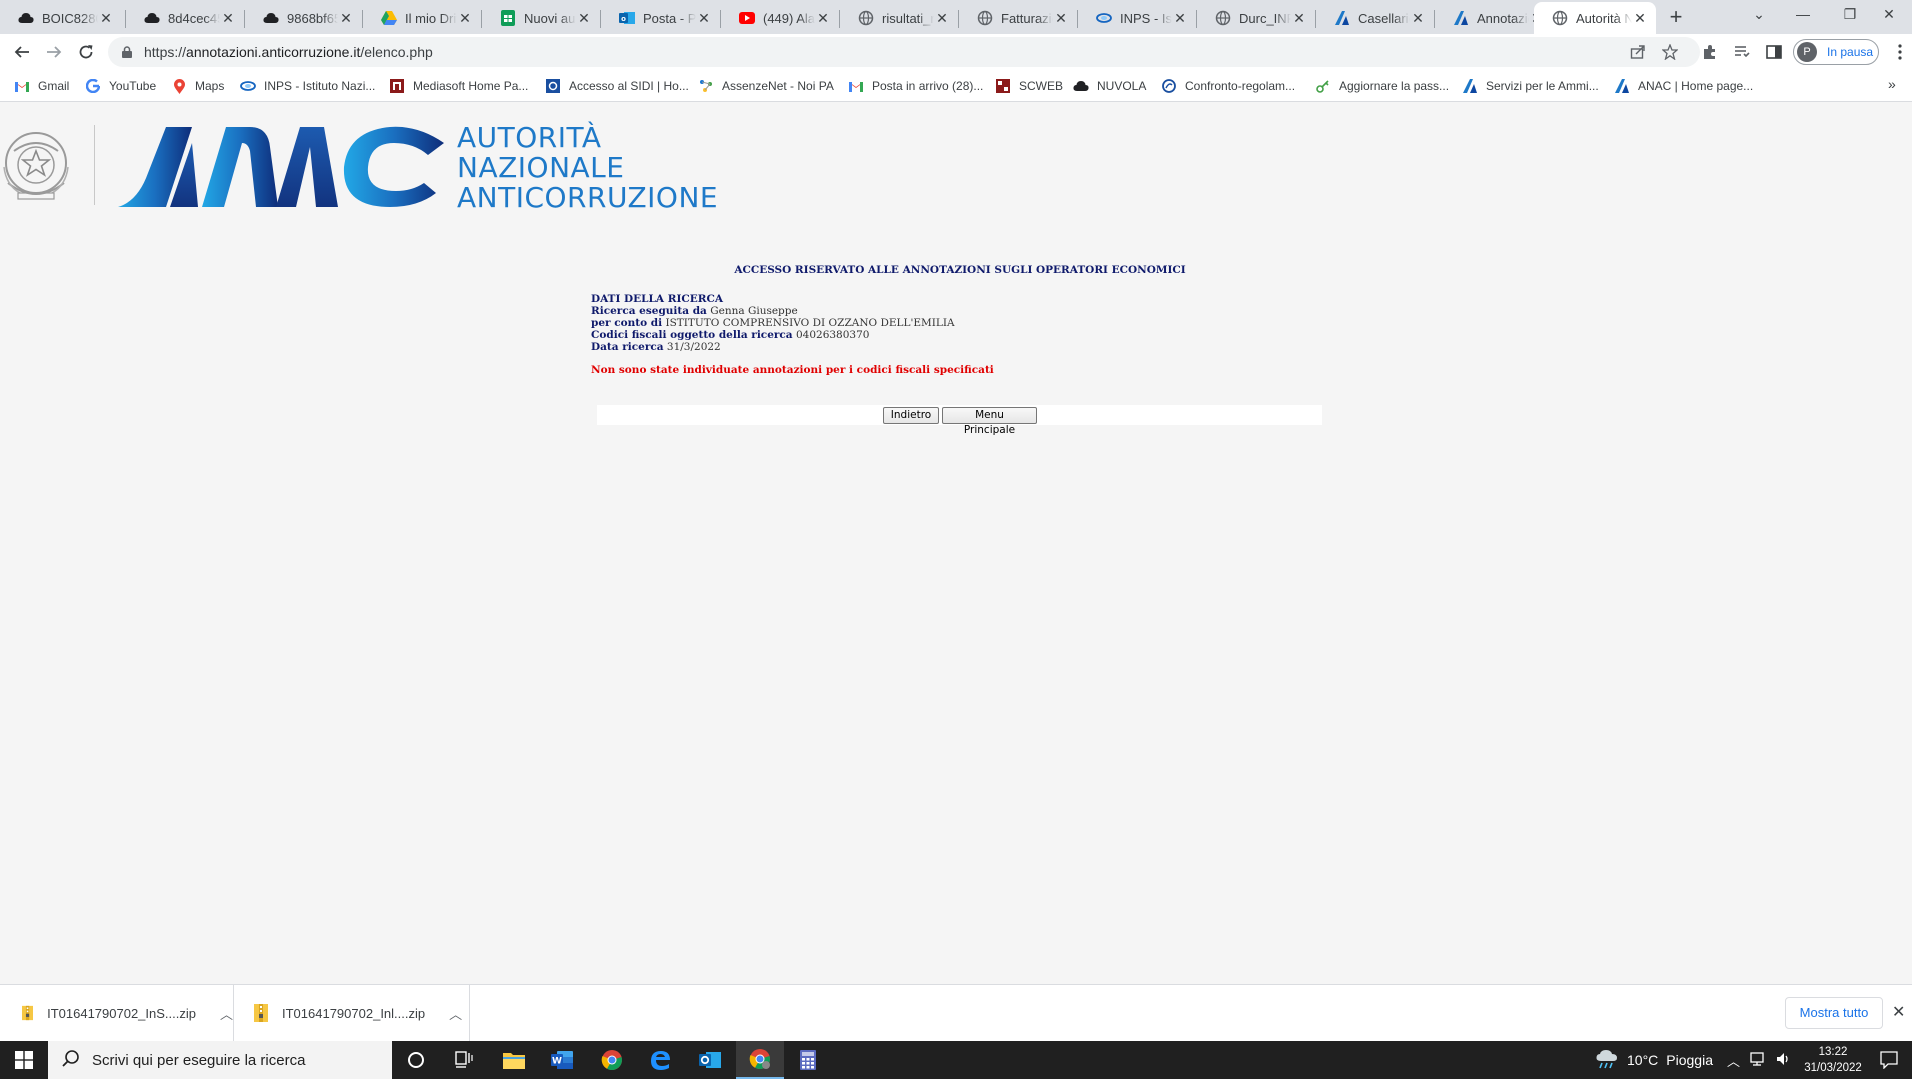 This screenshot has width=1912, height=1079. I want to click on brand-line-anticorruzione: ANTICORRUZIONE, so click(588, 197).